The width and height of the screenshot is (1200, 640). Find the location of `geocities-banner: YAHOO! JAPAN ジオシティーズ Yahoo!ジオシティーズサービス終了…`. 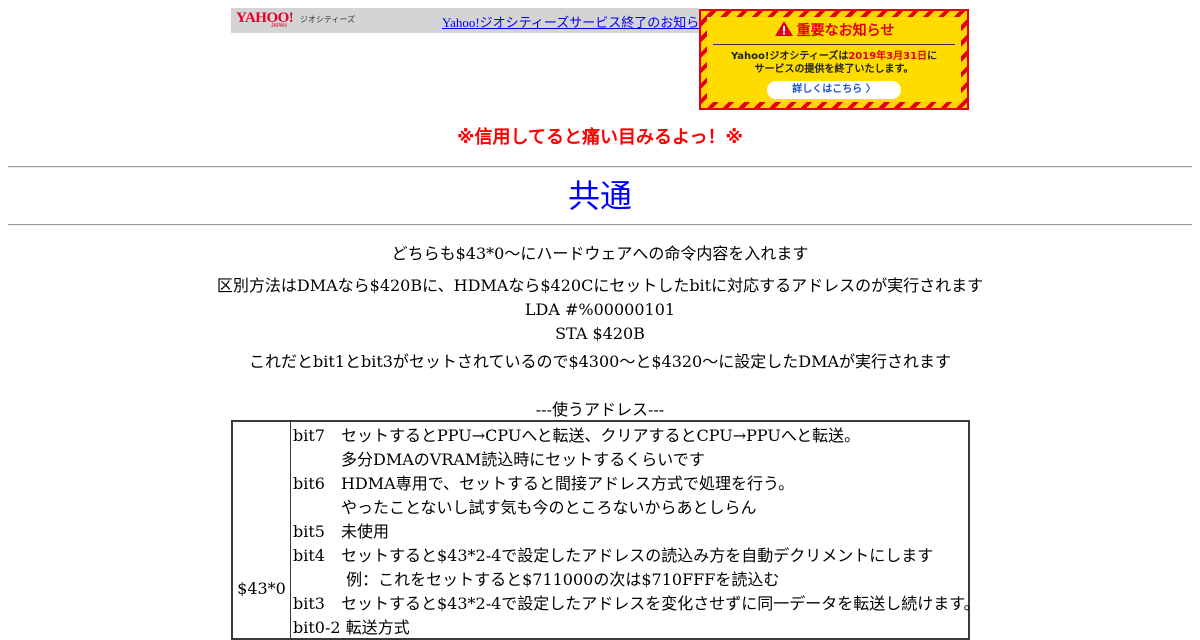

geocities-banner: YAHOO! JAPAN ジオシティーズ Yahoo!ジオシティーズサービス終了… is located at coordinates (600, 59).